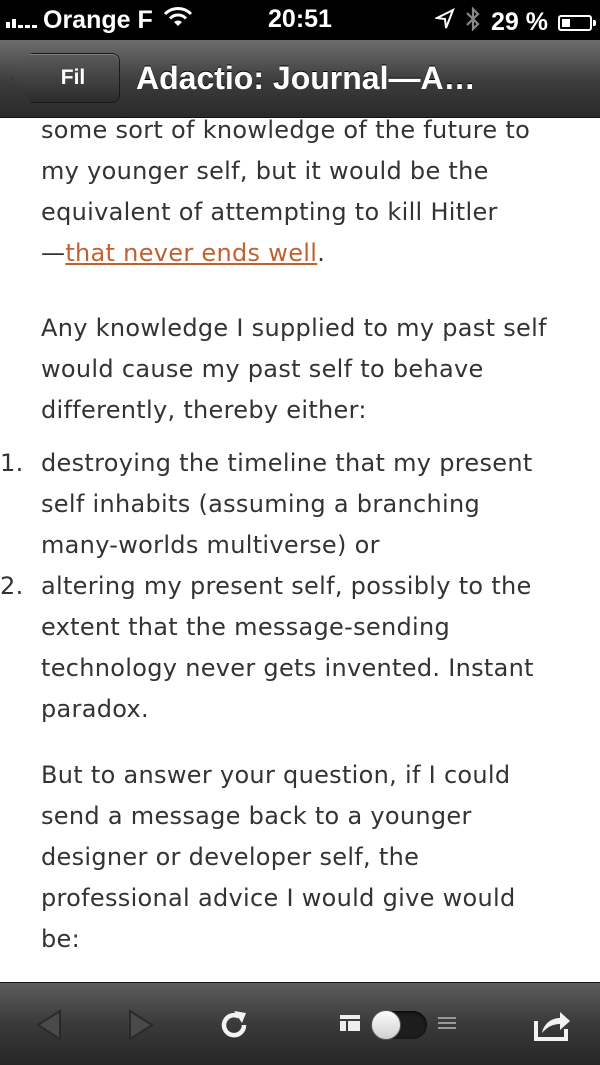 The image size is (600, 1065). Describe the element at coordinates (234, 1025) in the screenshot. I see `reload-icon` at that location.